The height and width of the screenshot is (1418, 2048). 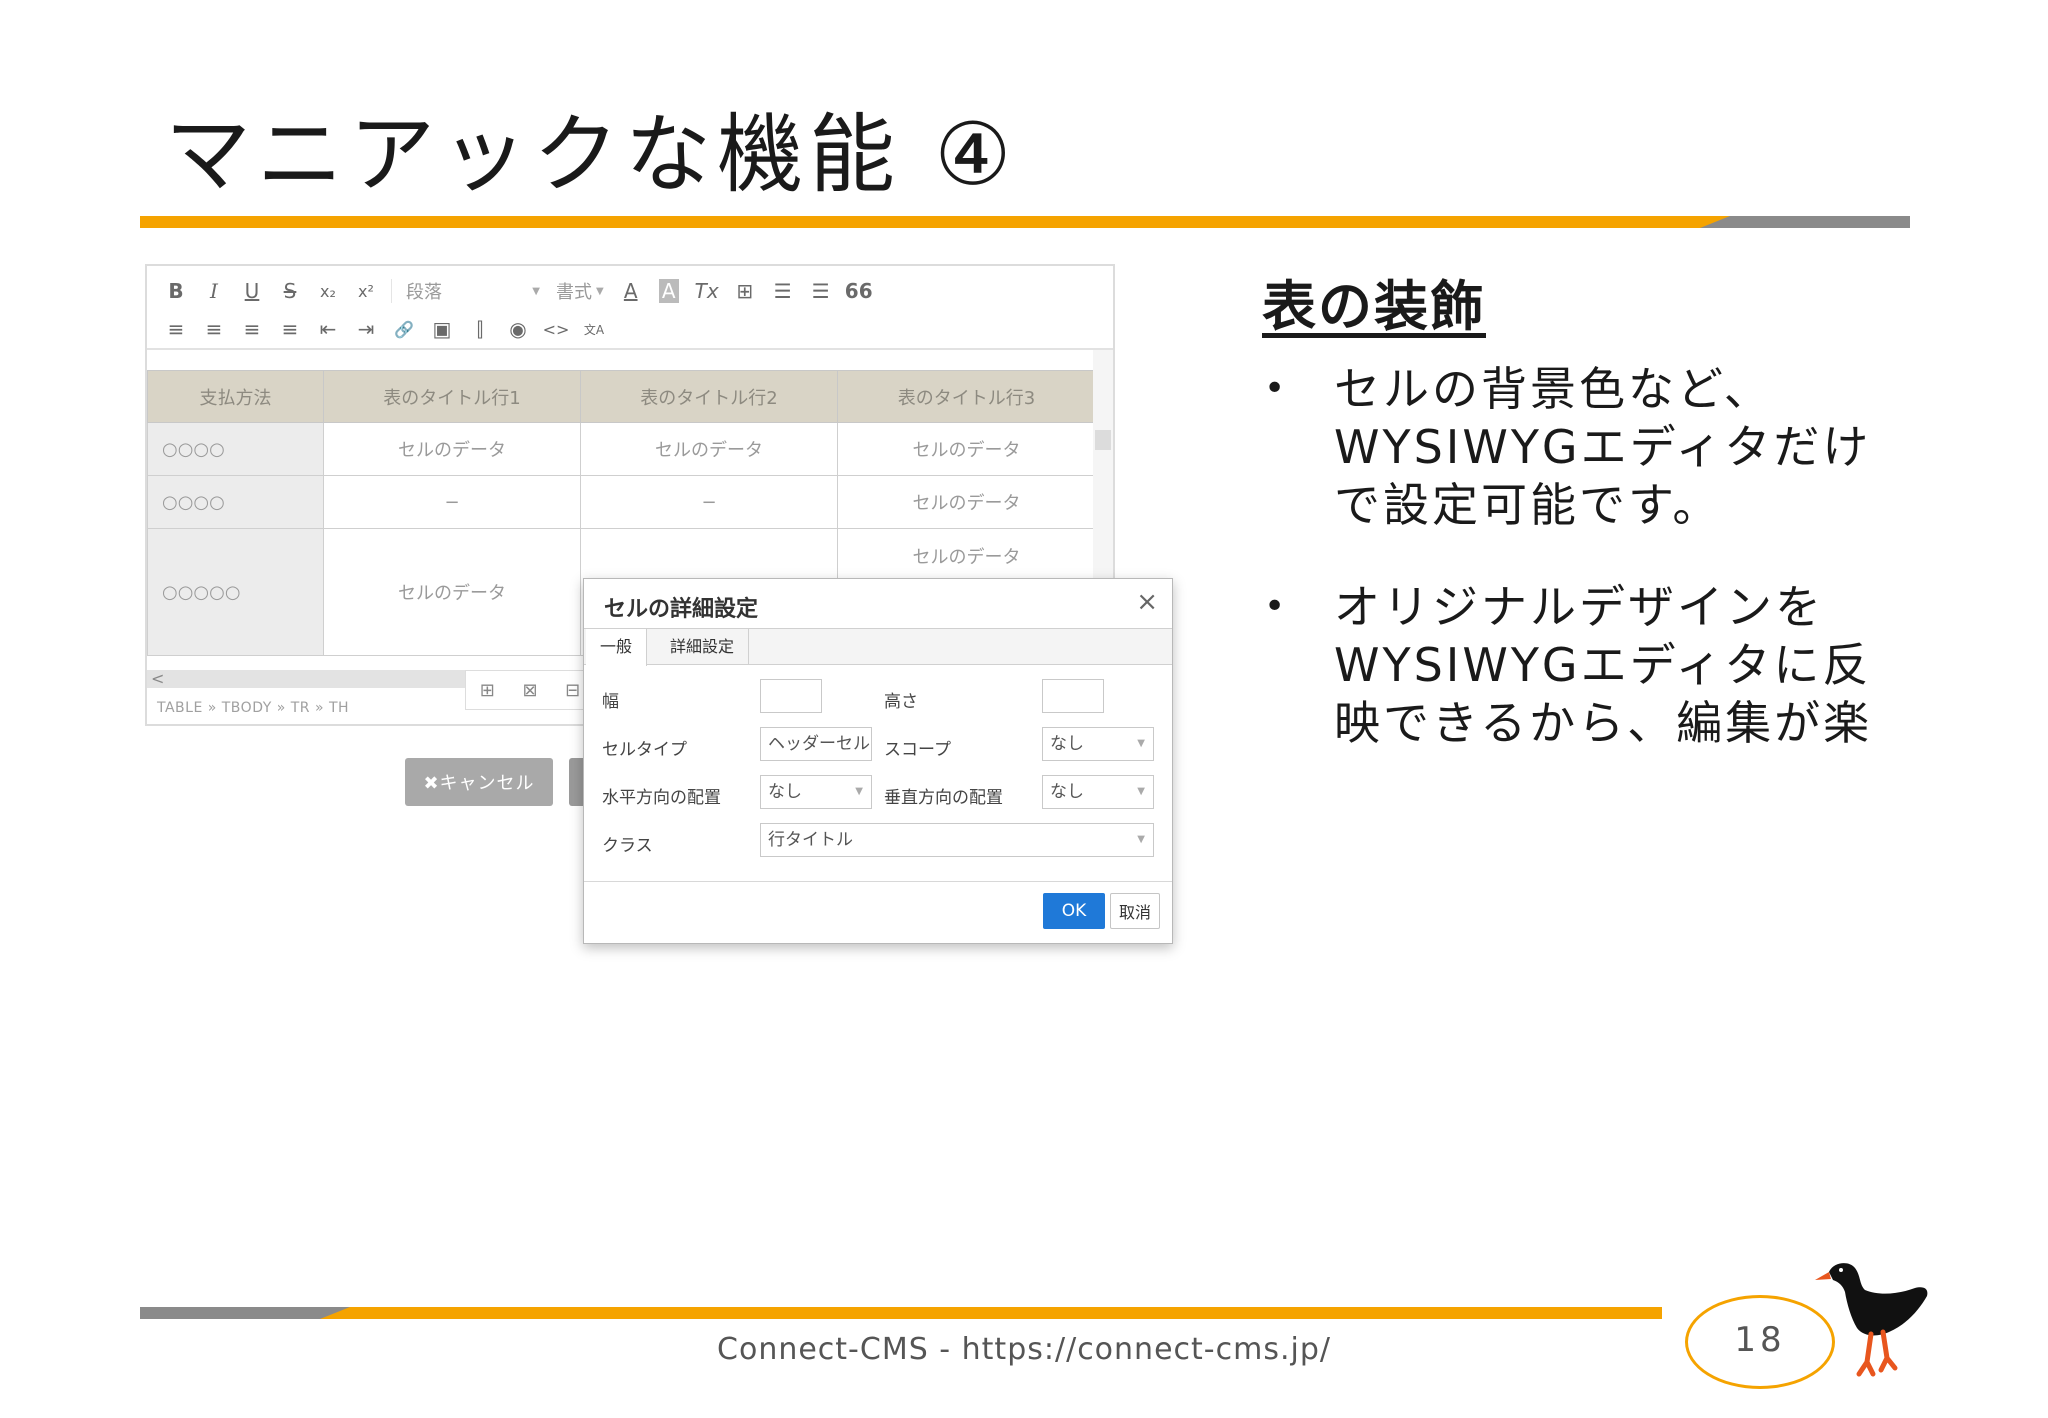 I want to click on table-header-cell: 表のタイトル行3, so click(x=966, y=396).